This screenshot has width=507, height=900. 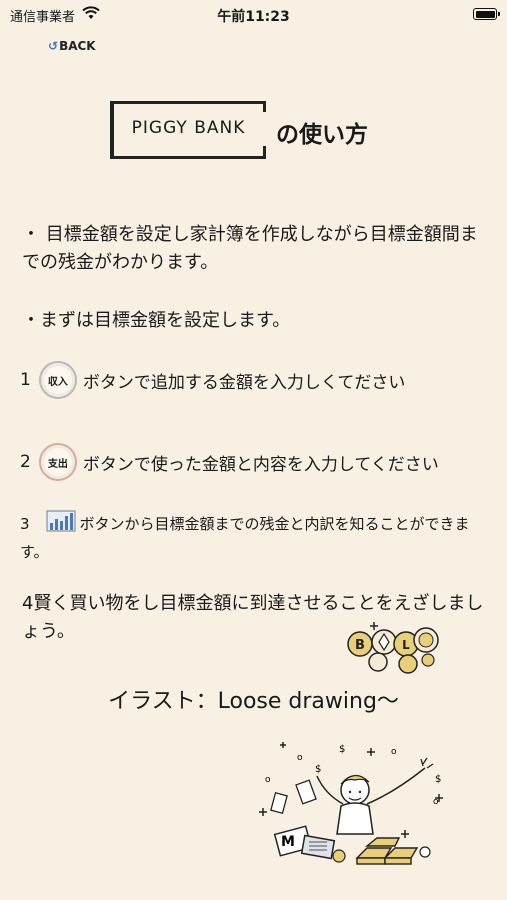 I want to click on expense-coin-icon: 支出, so click(x=57, y=462).